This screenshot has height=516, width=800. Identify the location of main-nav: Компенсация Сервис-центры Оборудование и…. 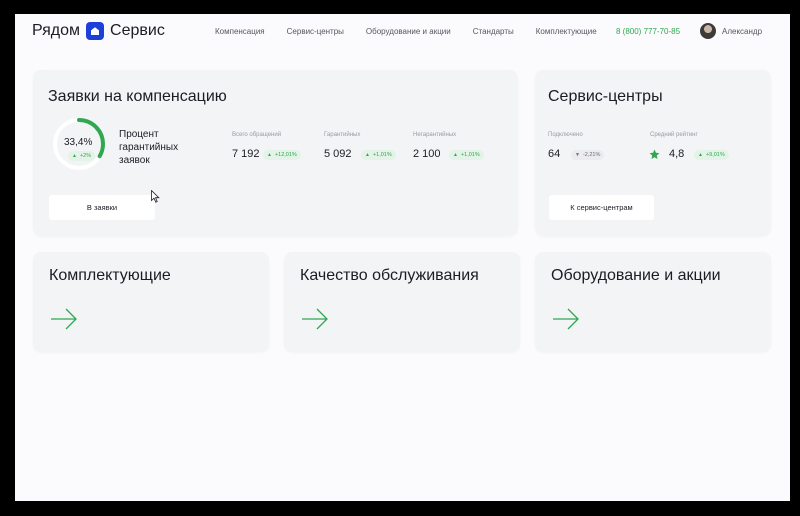
(417, 31).